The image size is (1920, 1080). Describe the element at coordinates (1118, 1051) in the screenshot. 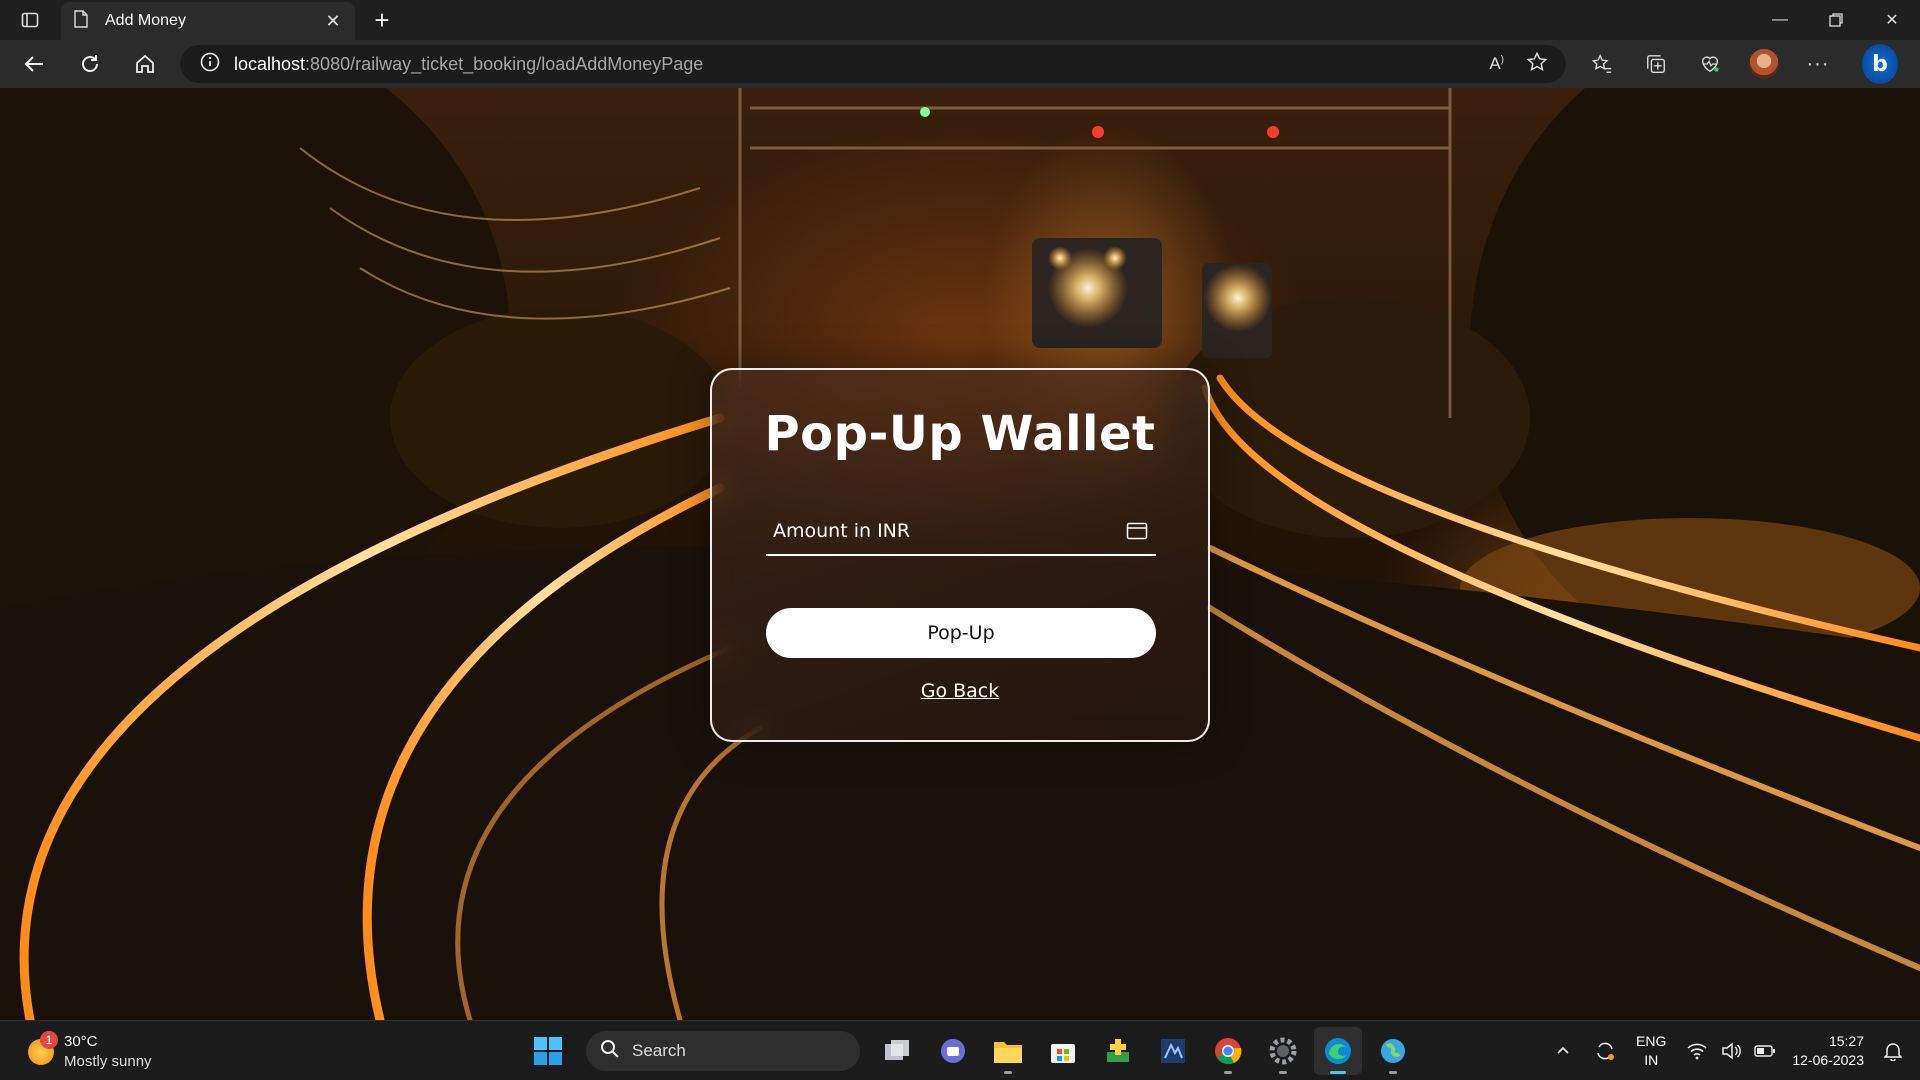

I see `game-app-icon` at that location.